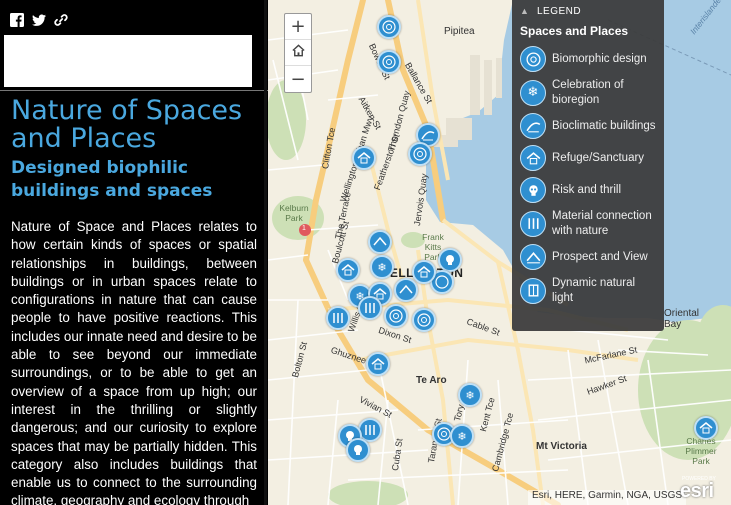 The width and height of the screenshot is (731, 505). What do you see at coordinates (533, 290) in the screenshot?
I see `light-icon` at bounding box center [533, 290].